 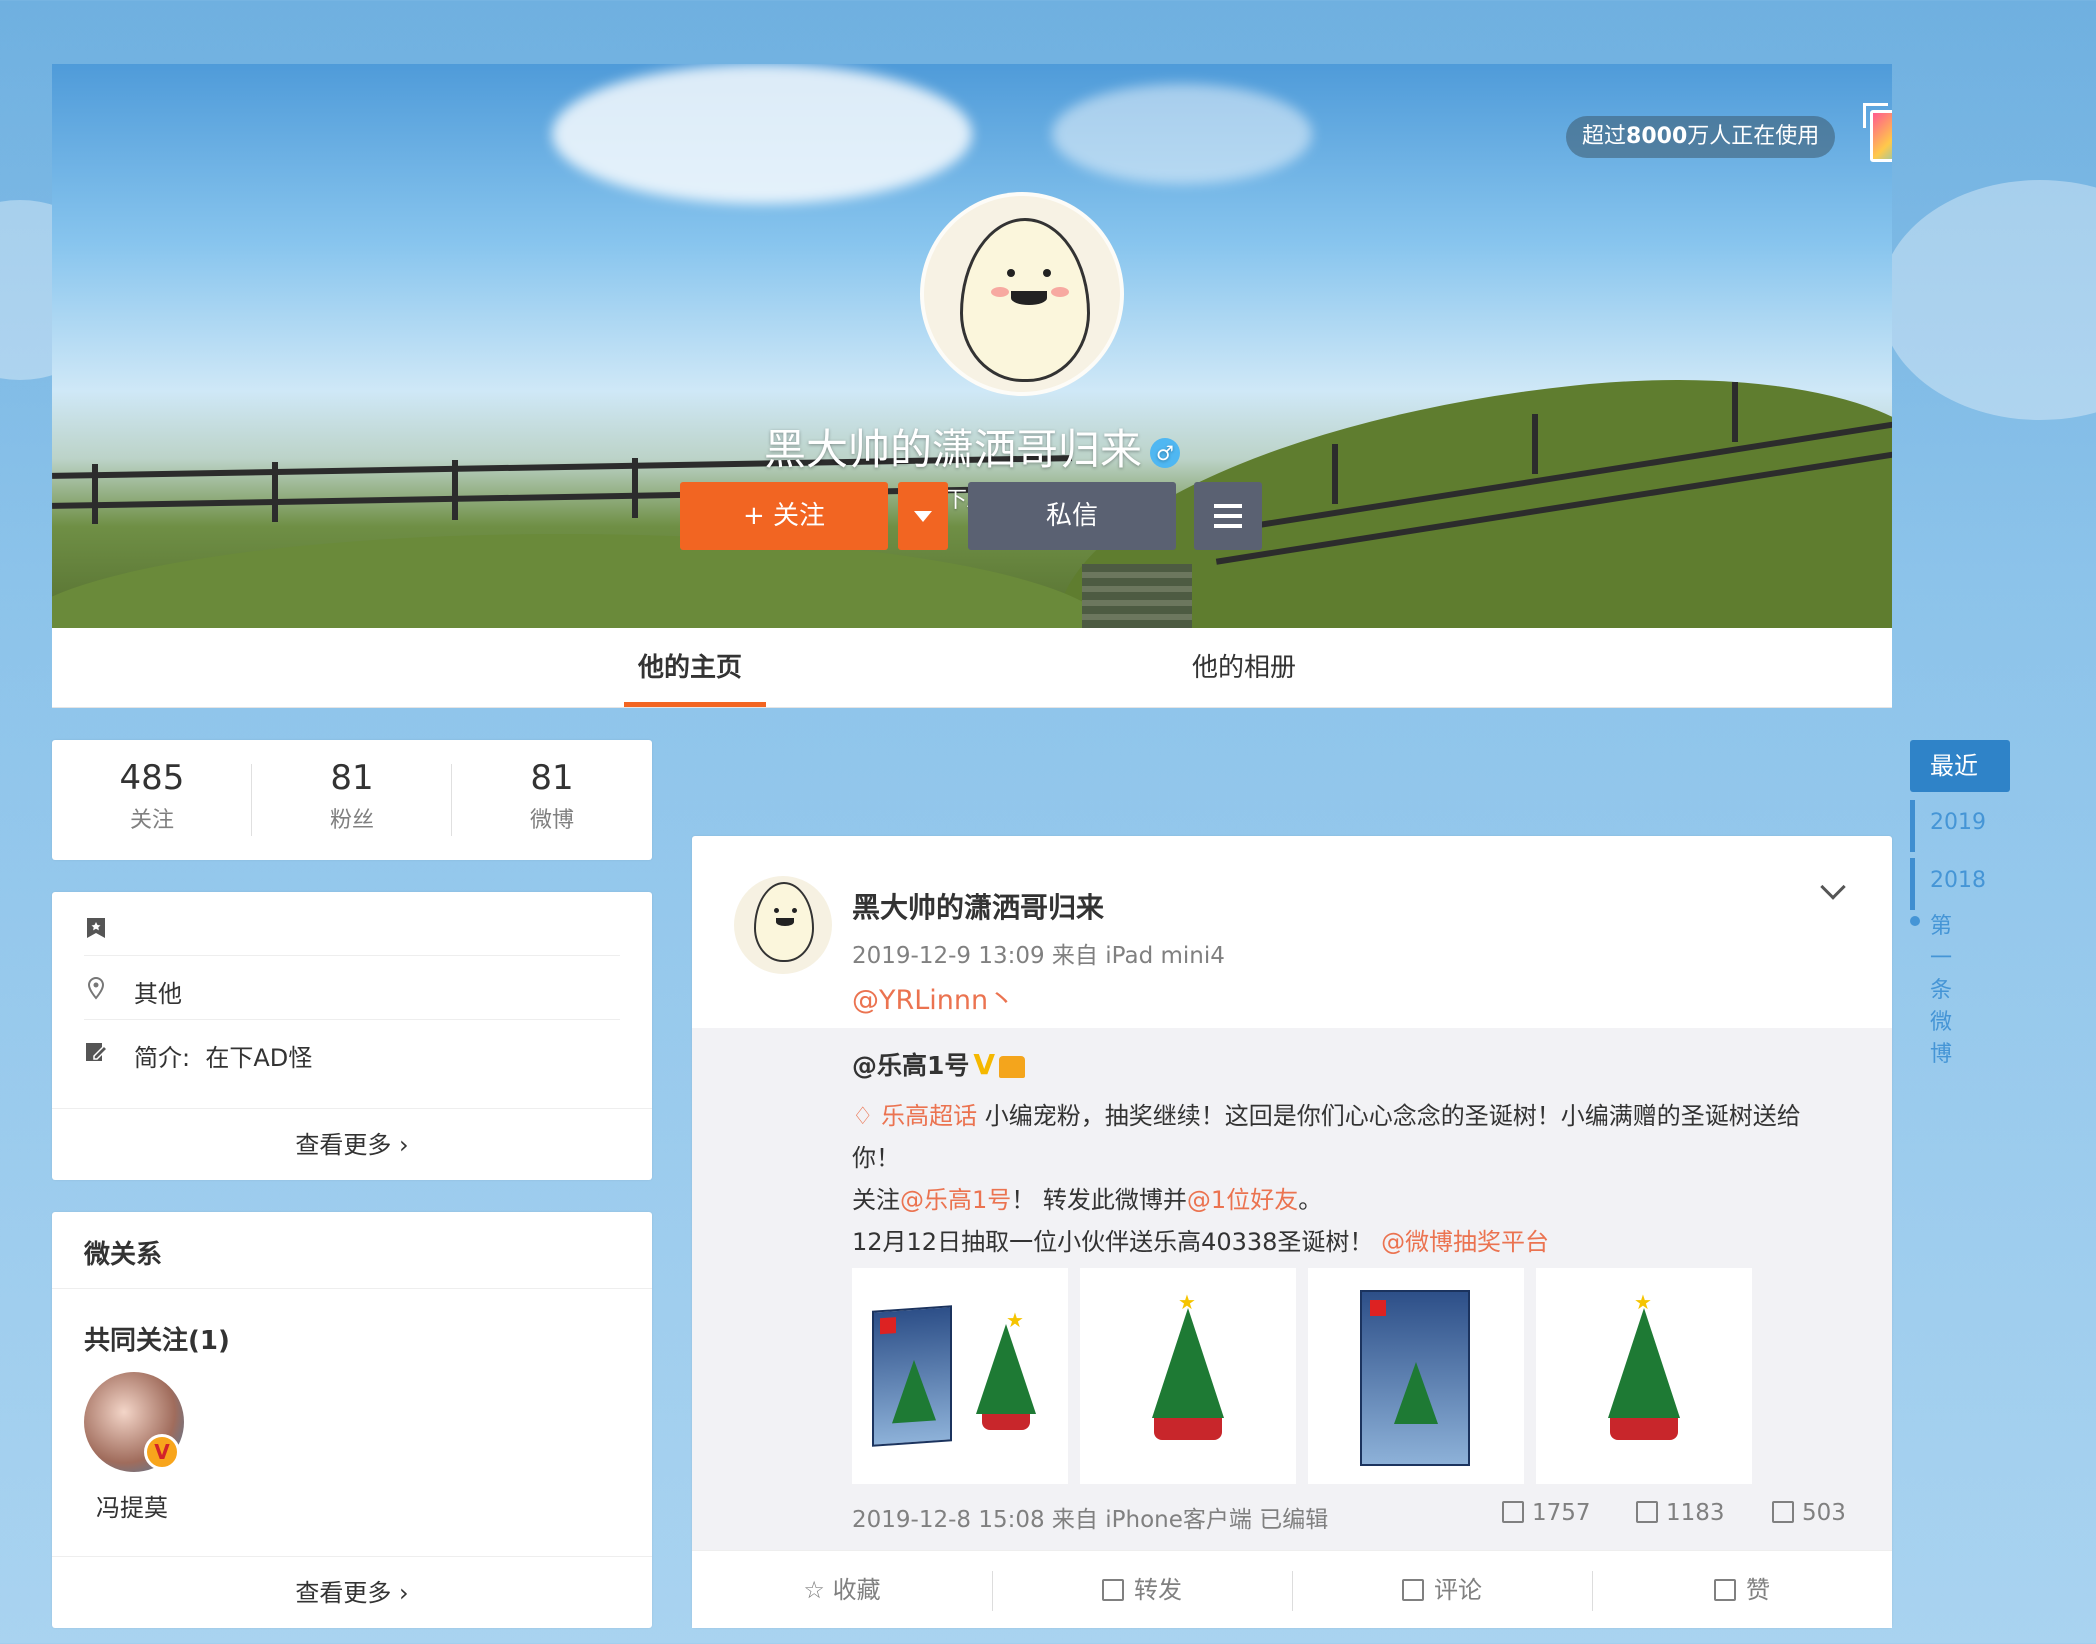 I want to click on collect-button: ☆ 收藏, so click(x=842, y=1590).